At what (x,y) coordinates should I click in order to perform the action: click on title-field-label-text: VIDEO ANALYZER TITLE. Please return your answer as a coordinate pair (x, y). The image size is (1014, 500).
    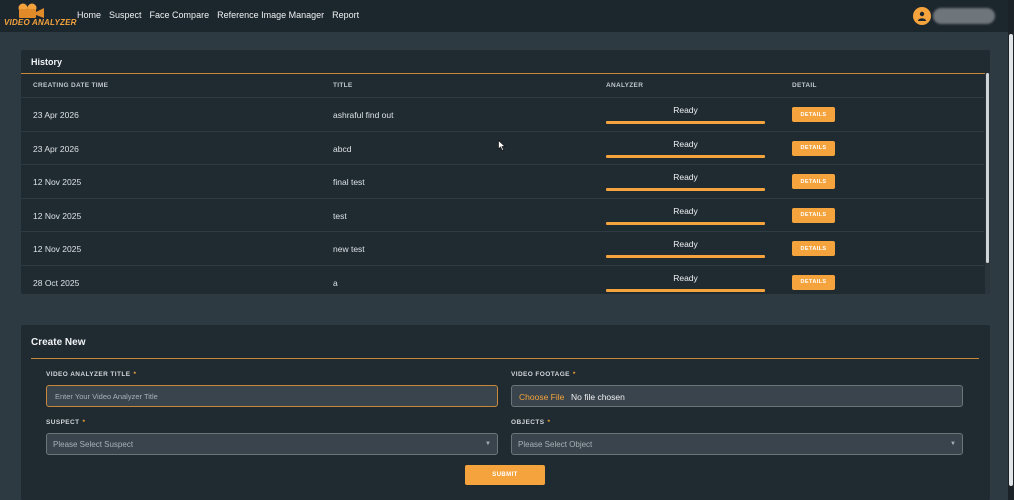
    Looking at the image, I should click on (88, 374).